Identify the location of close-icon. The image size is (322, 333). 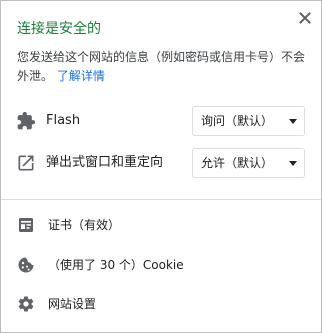
(305, 18).